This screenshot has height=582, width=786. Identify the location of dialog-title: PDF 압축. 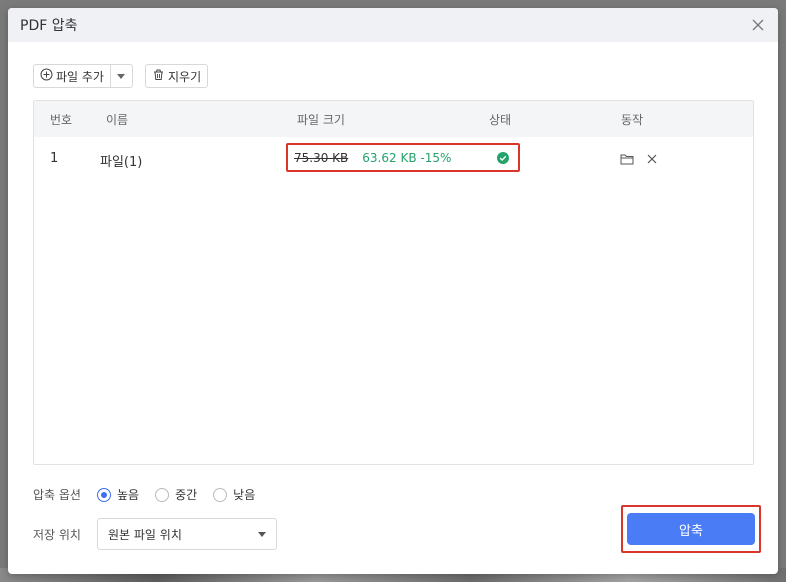
(49, 26).